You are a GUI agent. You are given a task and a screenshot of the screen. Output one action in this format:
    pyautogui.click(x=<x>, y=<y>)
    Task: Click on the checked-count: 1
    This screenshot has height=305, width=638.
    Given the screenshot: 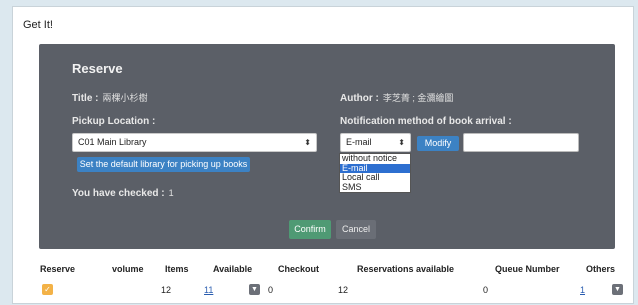 What is the action you would take?
    pyautogui.click(x=171, y=193)
    